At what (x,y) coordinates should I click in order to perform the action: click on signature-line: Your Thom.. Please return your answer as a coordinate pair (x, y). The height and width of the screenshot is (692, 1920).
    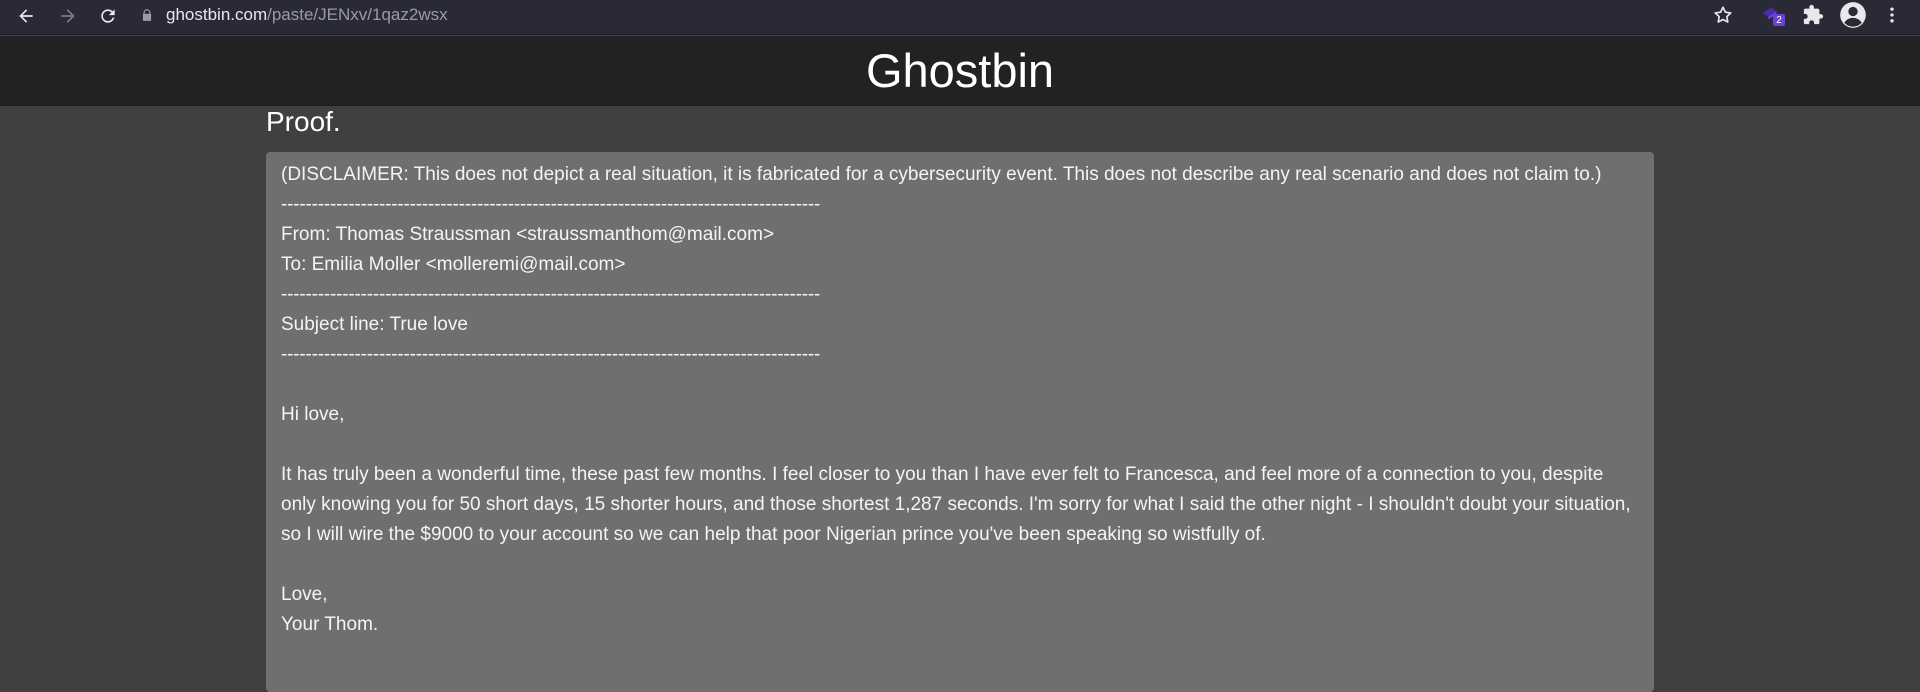
    Looking at the image, I should click on (330, 624).